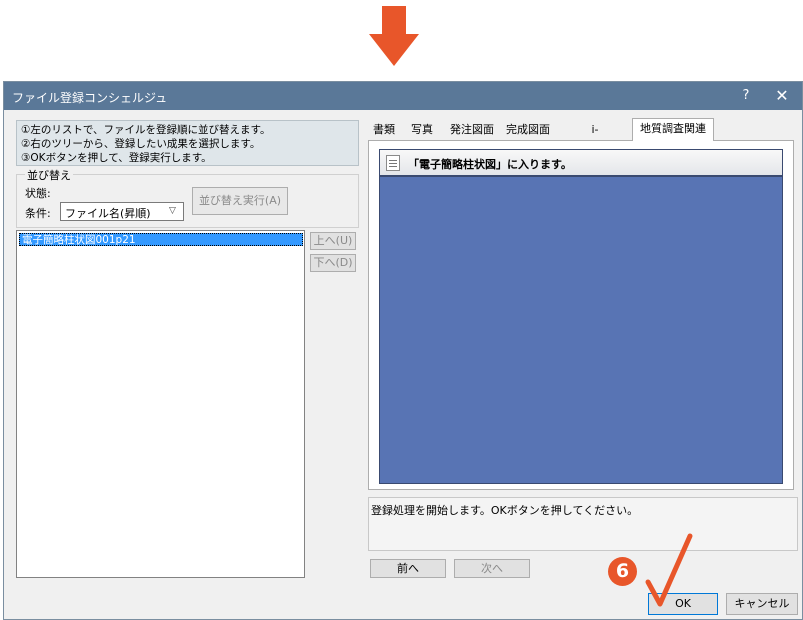  What do you see at coordinates (782, 96) in the screenshot?
I see `close-button: ✕` at bounding box center [782, 96].